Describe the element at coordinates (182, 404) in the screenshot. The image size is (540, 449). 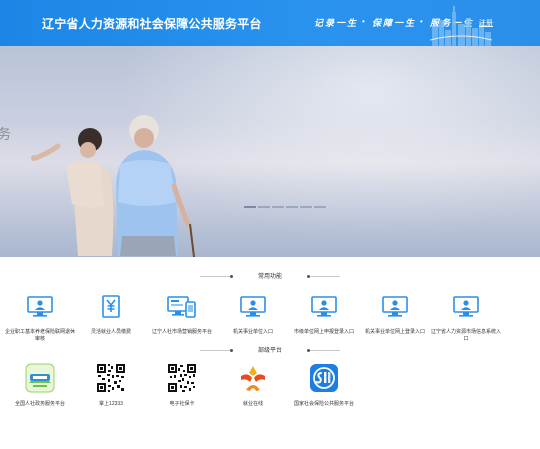
I see `partner-label: 电子社保卡` at that location.